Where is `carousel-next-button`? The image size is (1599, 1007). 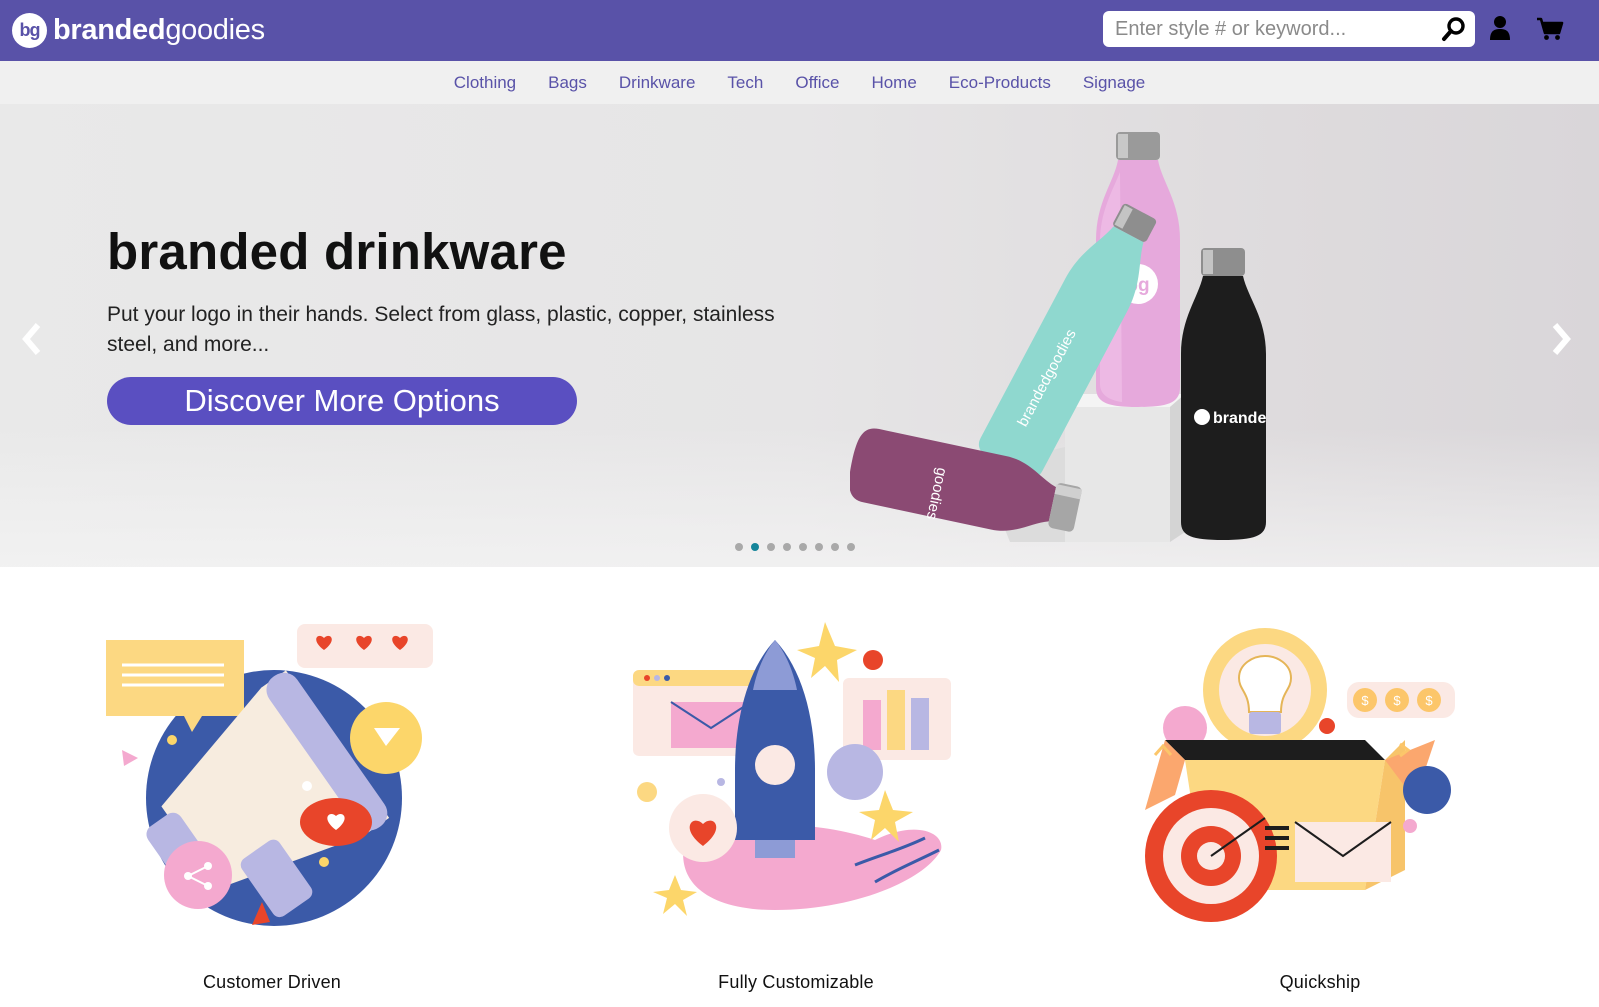
carousel-next-button is located at coordinates (1562, 339).